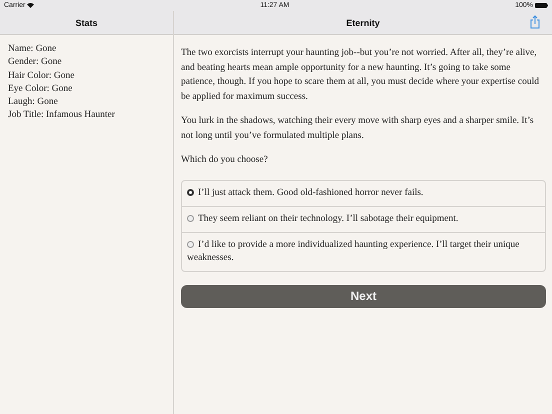  Describe the element at coordinates (535, 22) in the screenshot. I see `share-icon` at that location.